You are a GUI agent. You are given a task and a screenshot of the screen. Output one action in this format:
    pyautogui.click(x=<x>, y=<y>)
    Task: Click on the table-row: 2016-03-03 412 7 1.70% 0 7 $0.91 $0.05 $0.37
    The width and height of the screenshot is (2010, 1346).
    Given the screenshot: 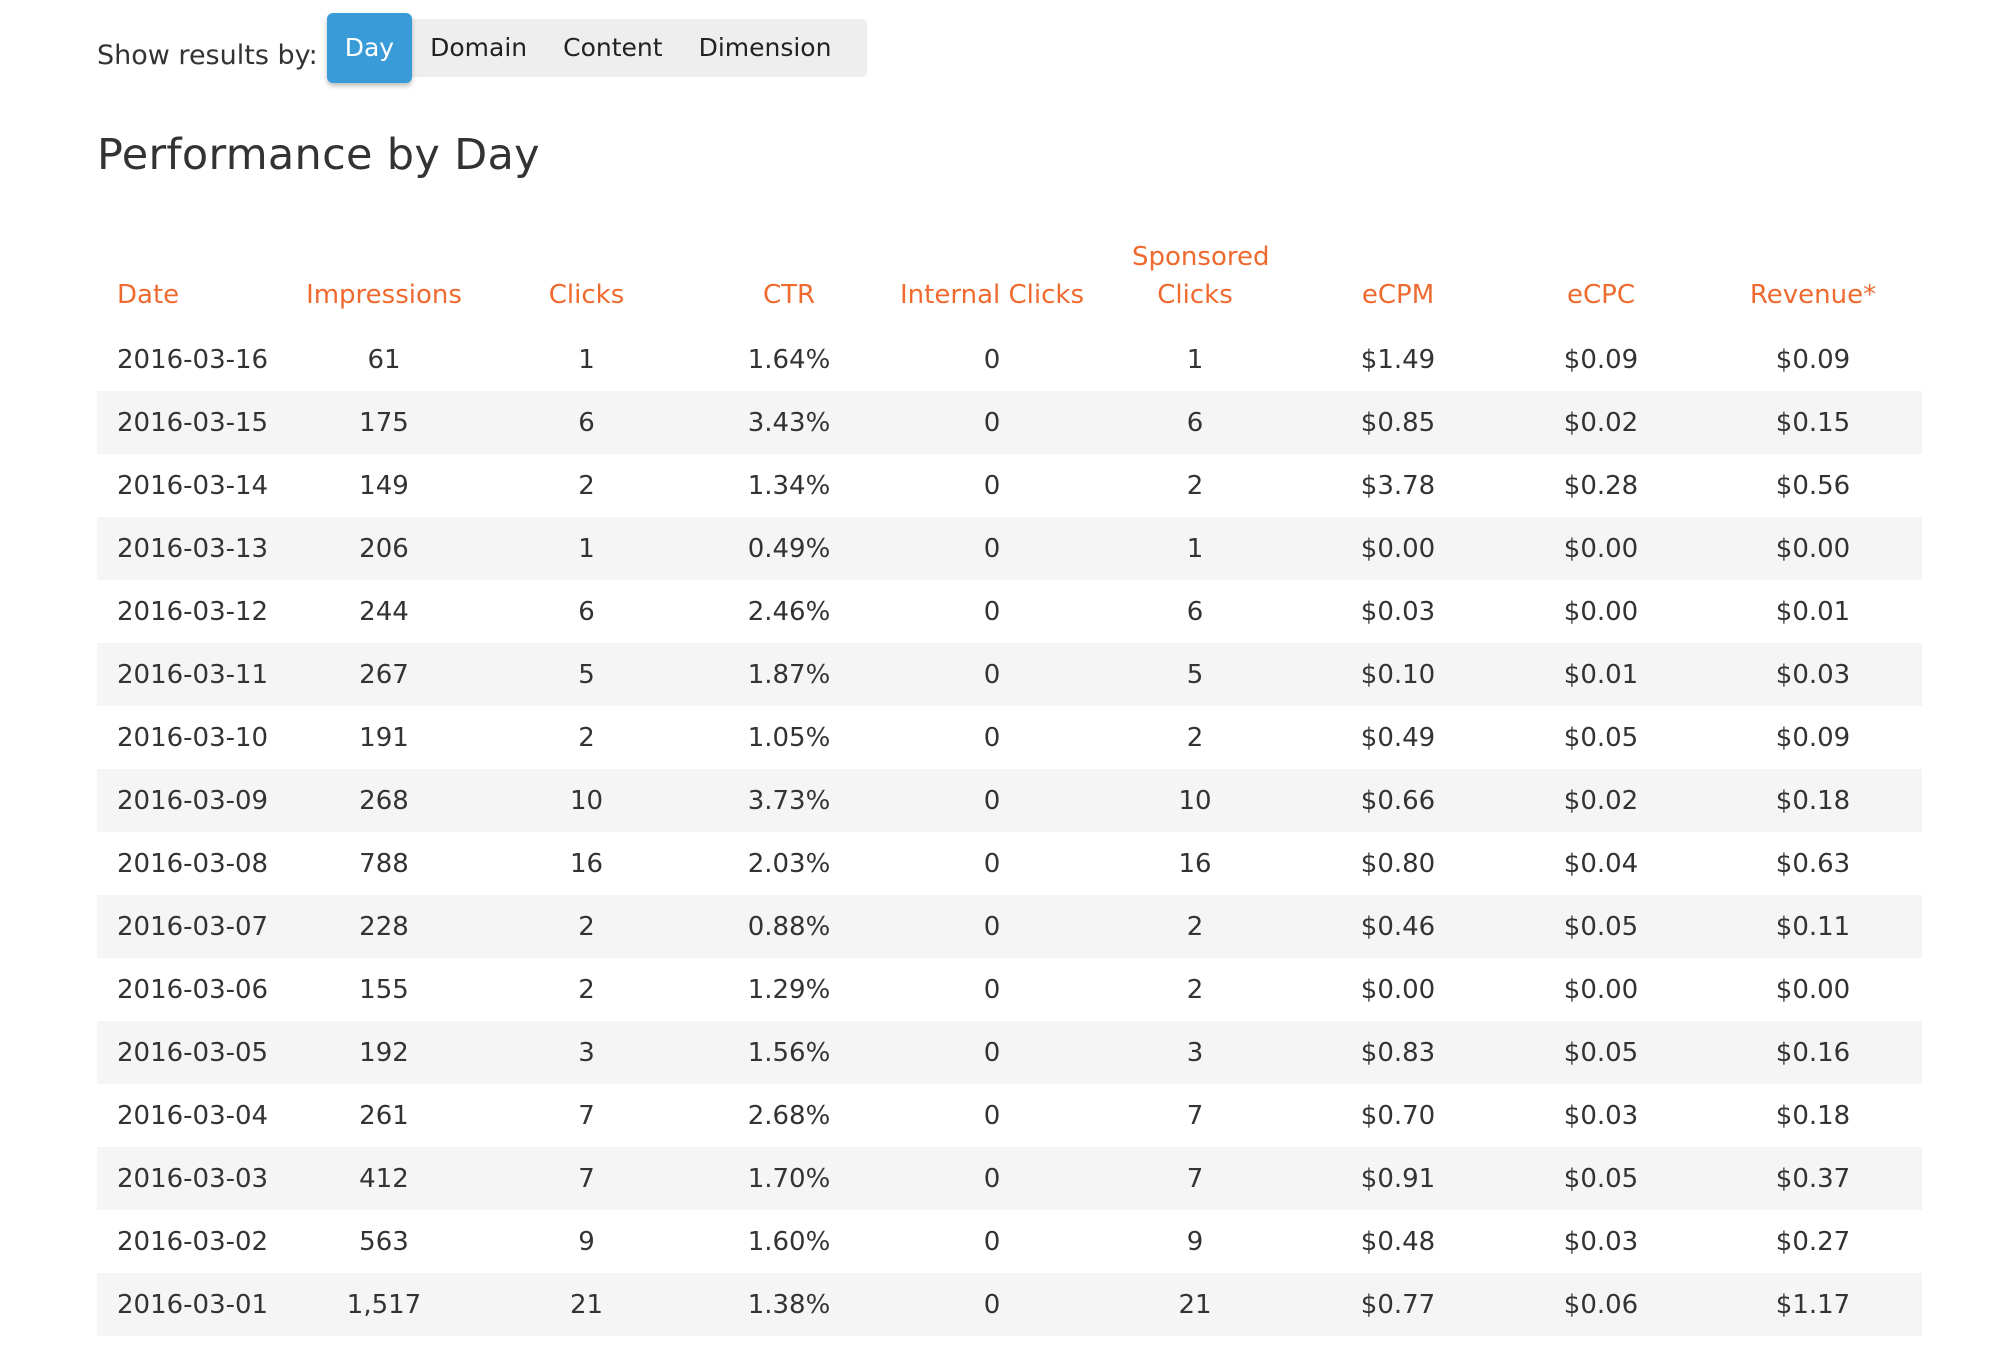 What is the action you would take?
    pyautogui.click(x=1009, y=1178)
    